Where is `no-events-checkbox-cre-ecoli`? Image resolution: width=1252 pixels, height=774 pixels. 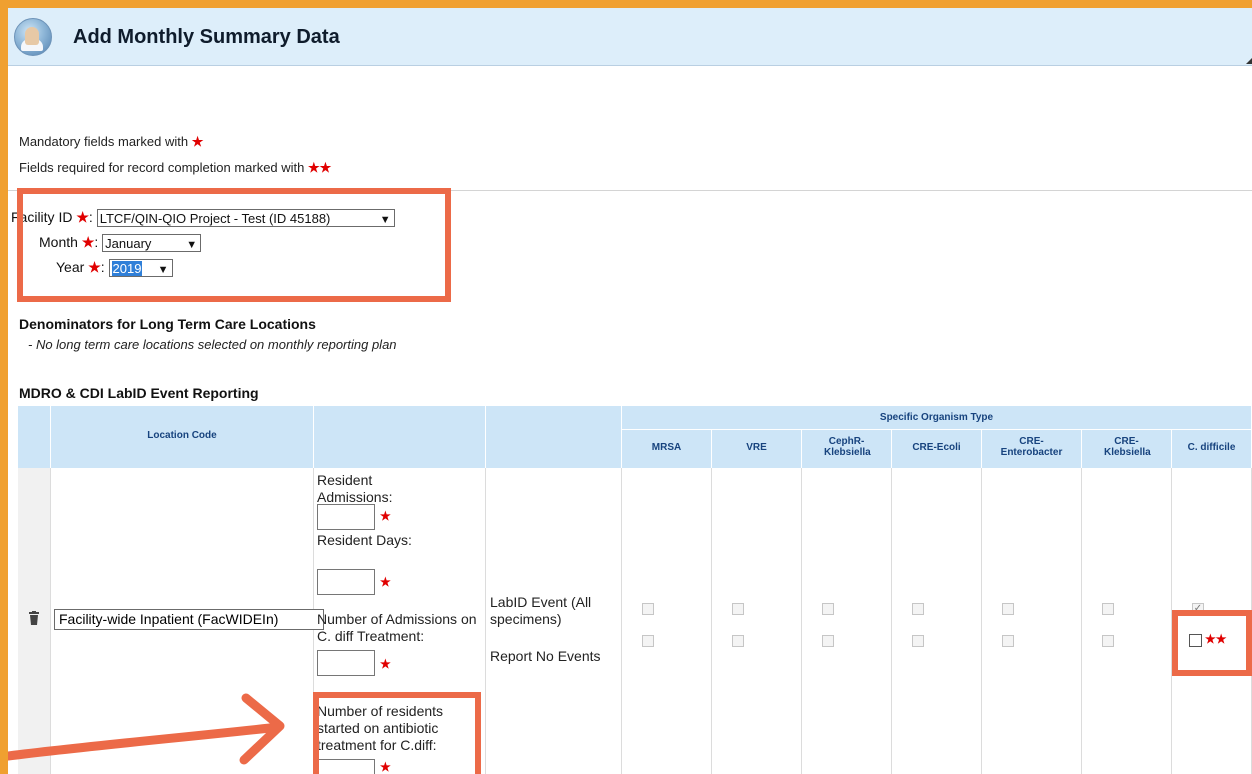 no-events-checkbox-cre-ecoli is located at coordinates (918, 641).